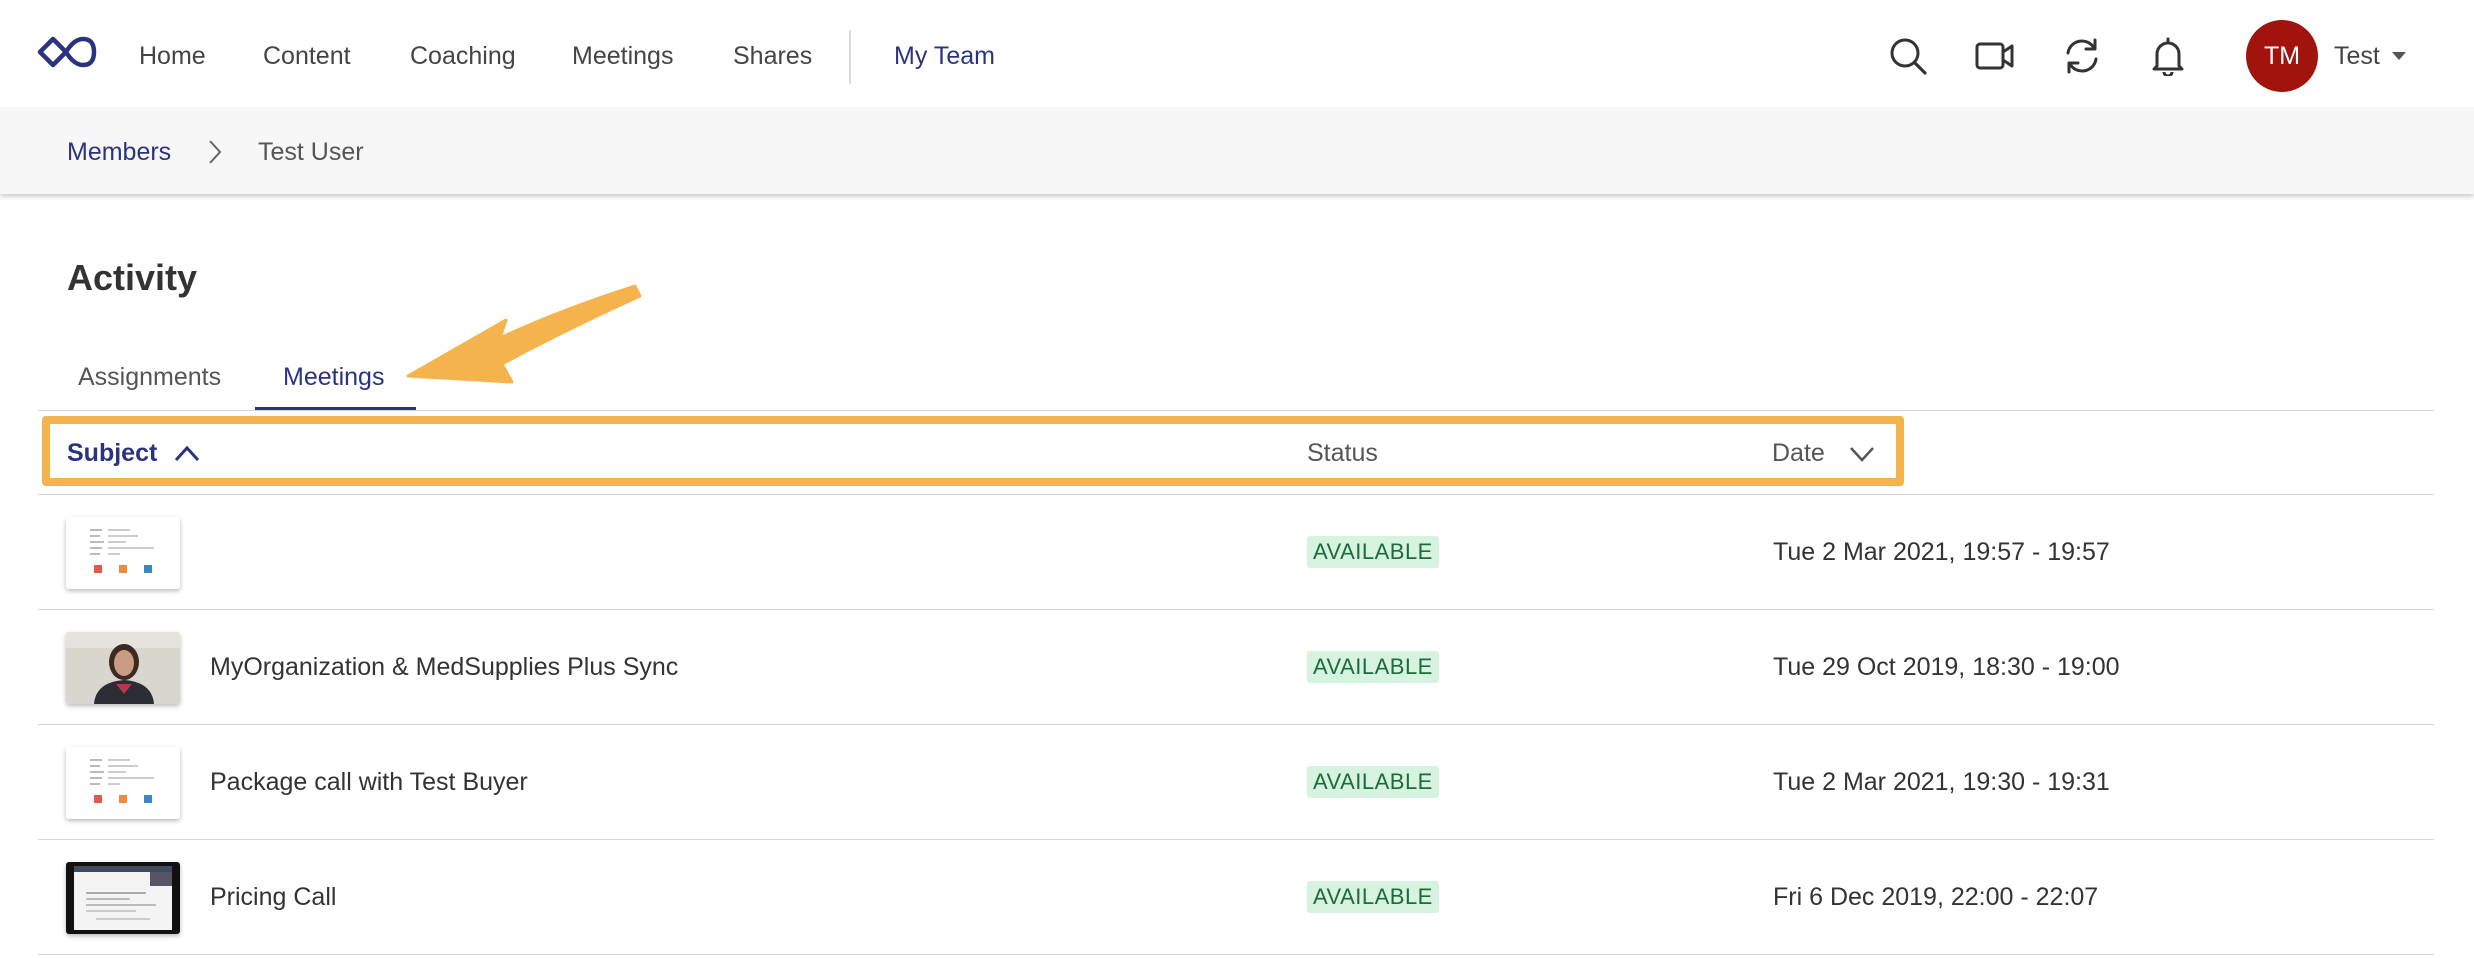 The width and height of the screenshot is (2474, 958). Describe the element at coordinates (307, 56) in the screenshot. I see `nav-content: Content` at that location.